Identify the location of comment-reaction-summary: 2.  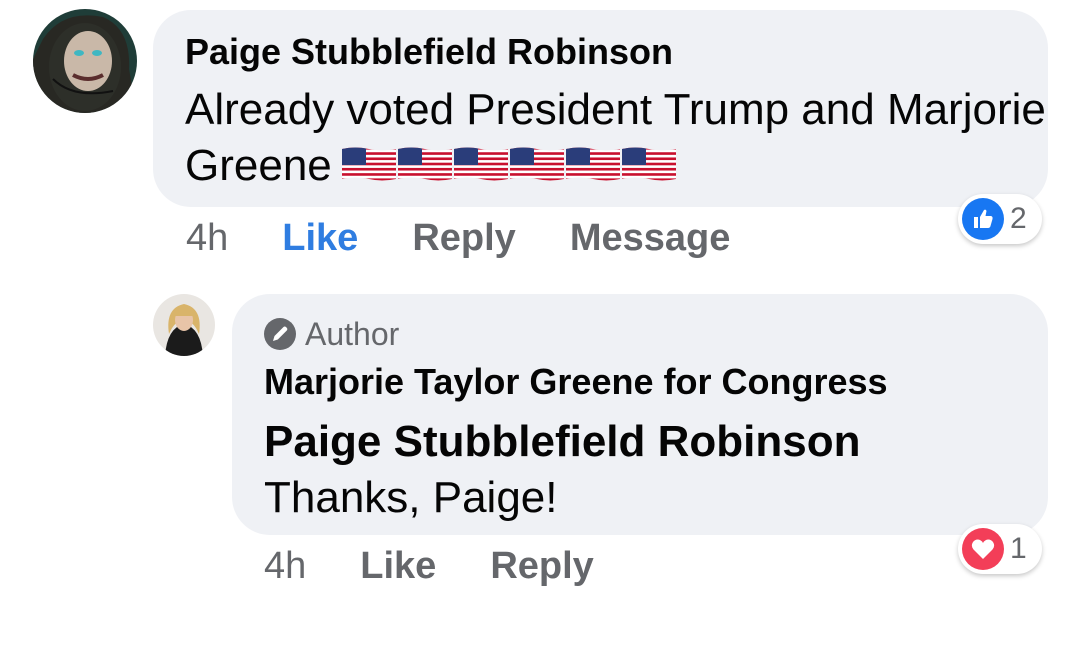
(1000, 219).